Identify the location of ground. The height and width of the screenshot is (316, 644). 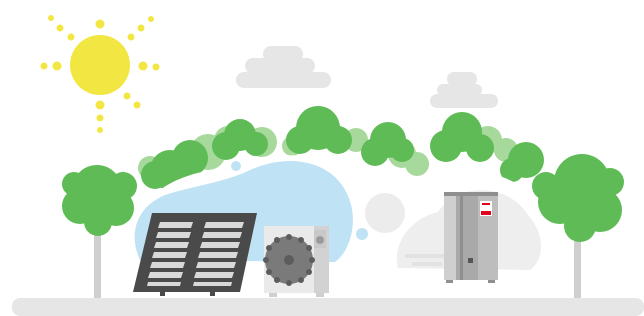
(328, 307).